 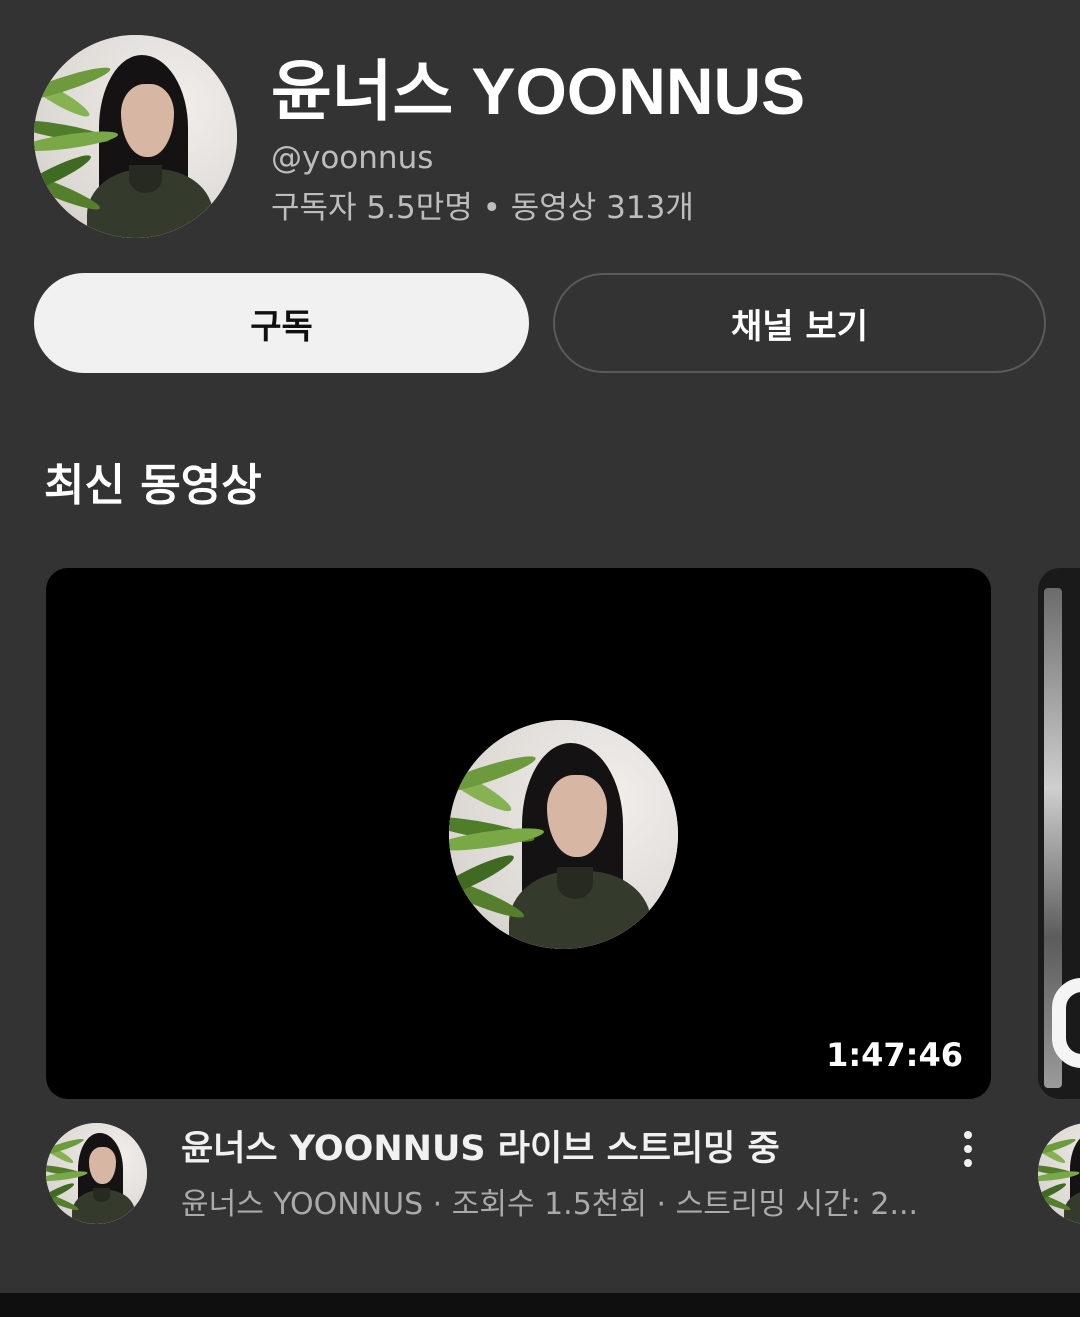 I want to click on thumbnail-avatar, so click(x=563, y=834).